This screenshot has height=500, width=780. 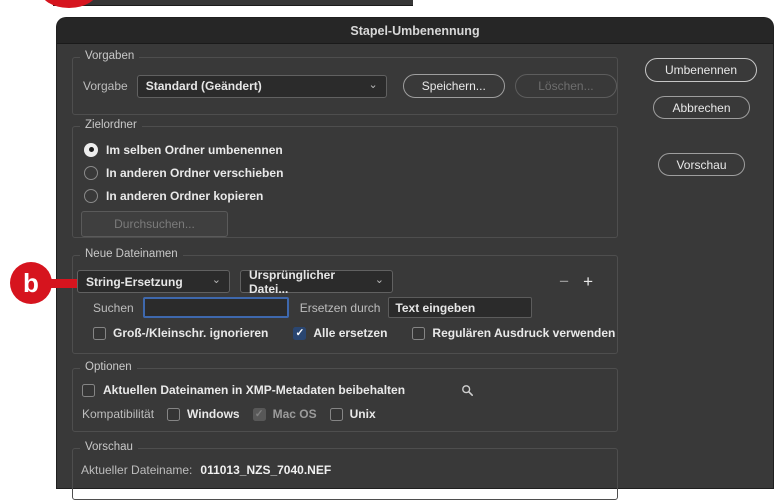 What do you see at coordinates (284, 414) in the screenshot?
I see `checkbox-macos: Mac OS` at bounding box center [284, 414].